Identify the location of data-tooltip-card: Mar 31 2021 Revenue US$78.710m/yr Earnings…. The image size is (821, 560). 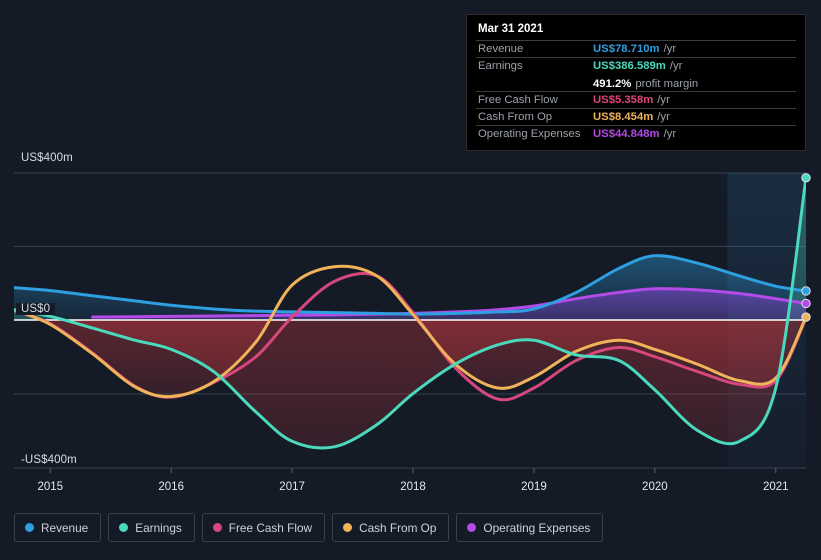
(636, 82).